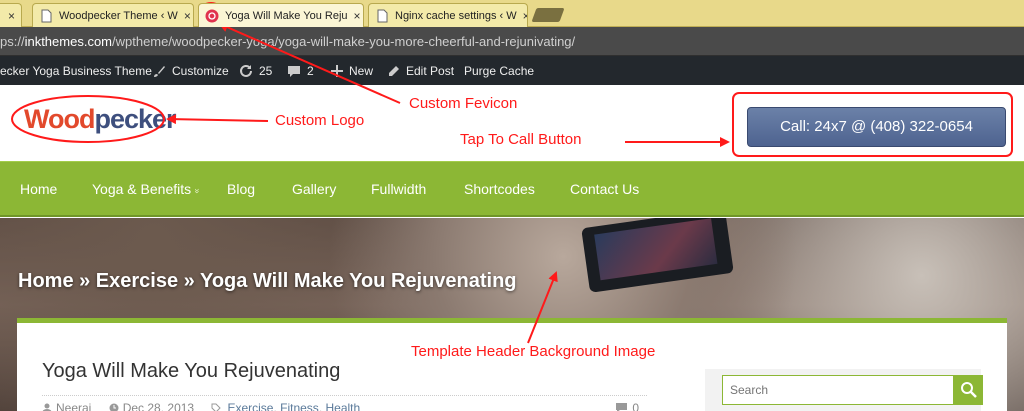 The image size is (1024, 411). I want to click on post-author: Neeraj, so click(73, 406).